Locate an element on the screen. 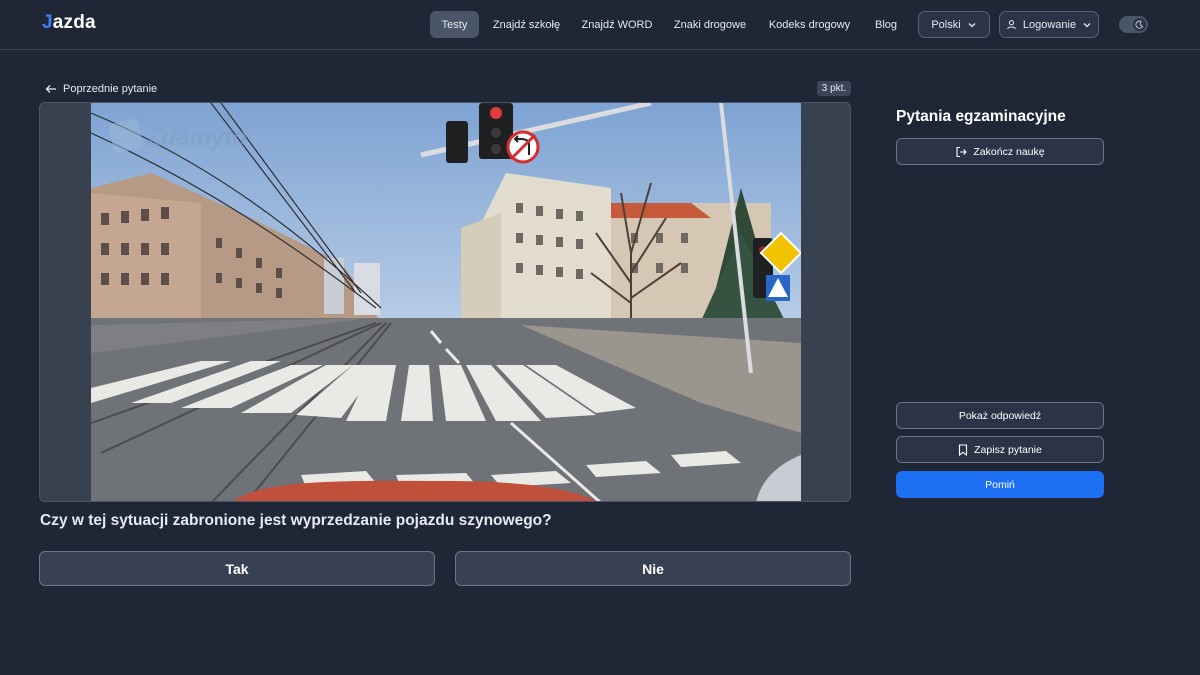 The width and height of the screenshot is (1200, 675). toggle-knob is located at coordinates (1139, 24).